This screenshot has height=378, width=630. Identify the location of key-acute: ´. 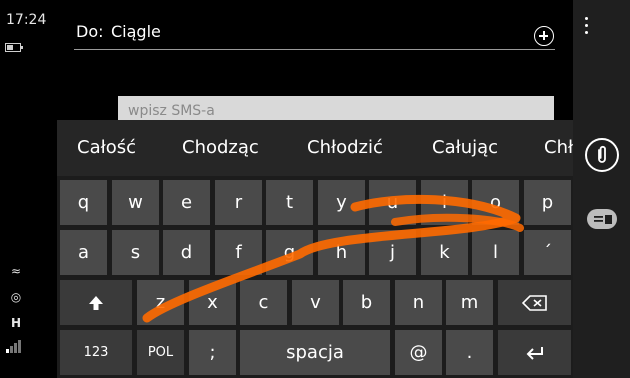
(547, 252).